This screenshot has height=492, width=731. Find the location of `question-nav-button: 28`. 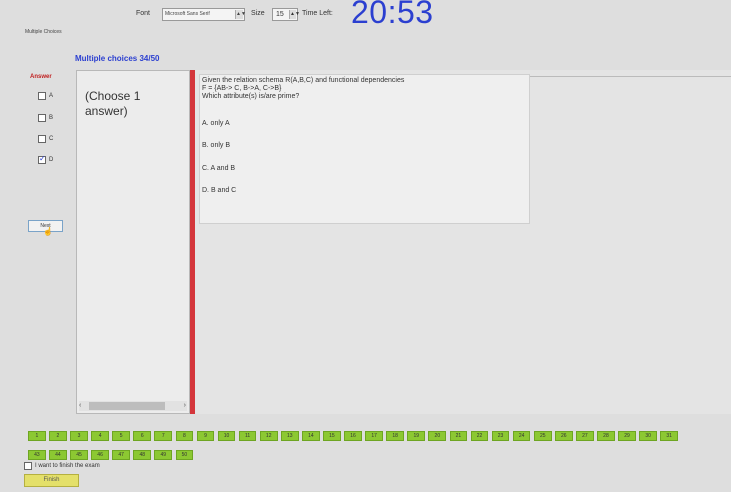

question-nav-button: 28 is located at coordinates (606, 436).